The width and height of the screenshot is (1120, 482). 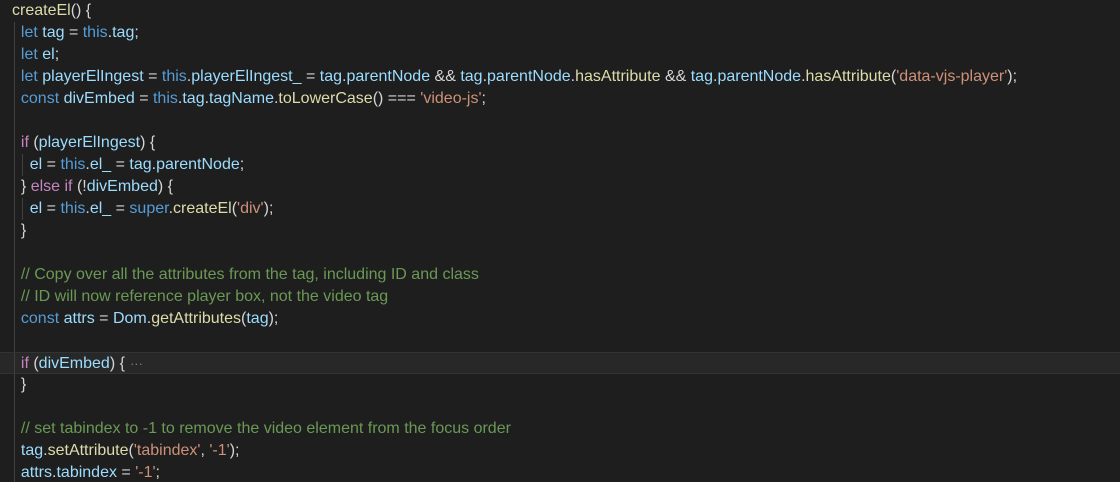 What do you see at coordinates (560, 363) in the screenshot?
I see `code-line: if (divEmbed) {···` at bounding box center [560, 363].